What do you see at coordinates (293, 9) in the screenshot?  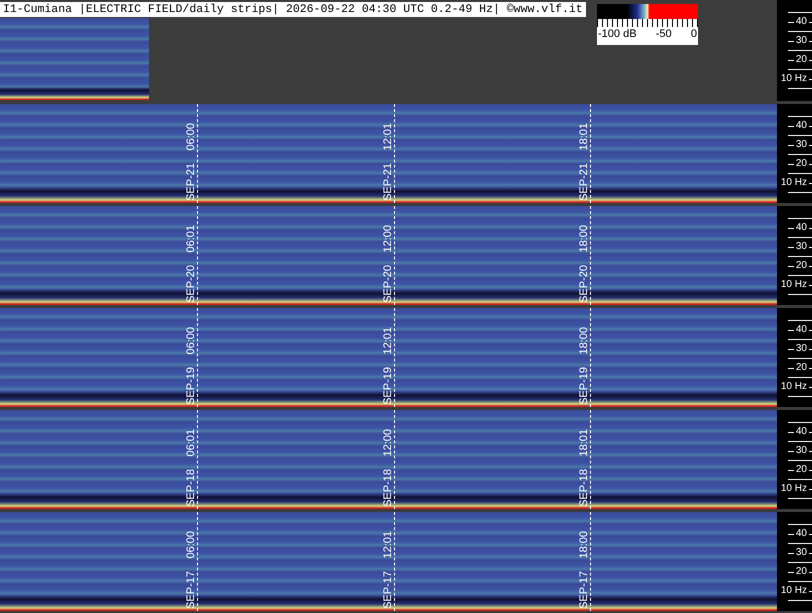 I see `chart-title: I1-Cumiana |ELECTRIC FIELD/daily strips| 2026-09-22 04:30 UTC 0.2-49 Hz| ©www.vlf.it` at bounding box center [293, 9].